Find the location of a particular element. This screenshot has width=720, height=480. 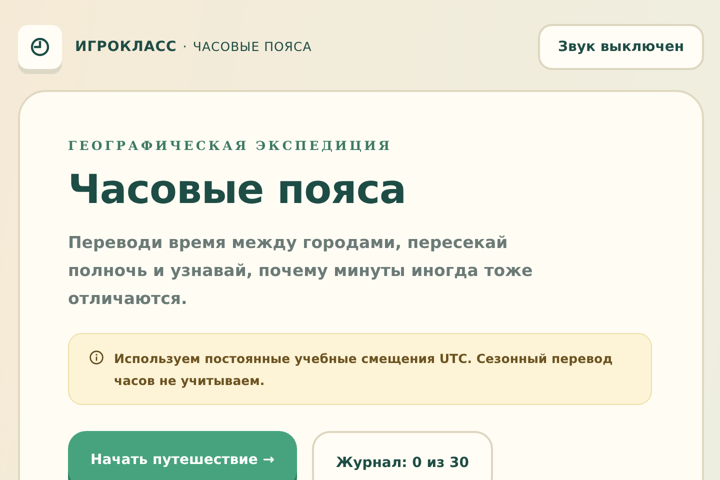

section-name: ЧАСОВЫЕ ПОЯСА is located at coordinates (252, 46).